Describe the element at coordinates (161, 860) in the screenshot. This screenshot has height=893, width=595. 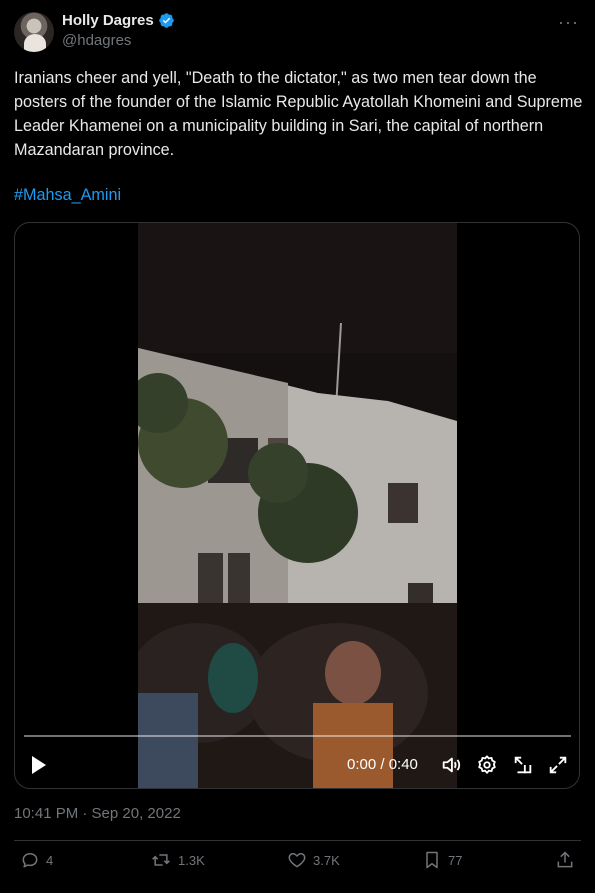
I see `repost-icon` at that location.